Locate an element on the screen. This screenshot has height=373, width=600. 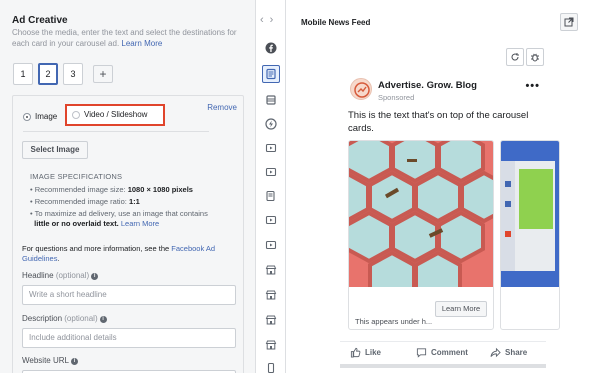
page-avatar is located at coordinates (361, 89).